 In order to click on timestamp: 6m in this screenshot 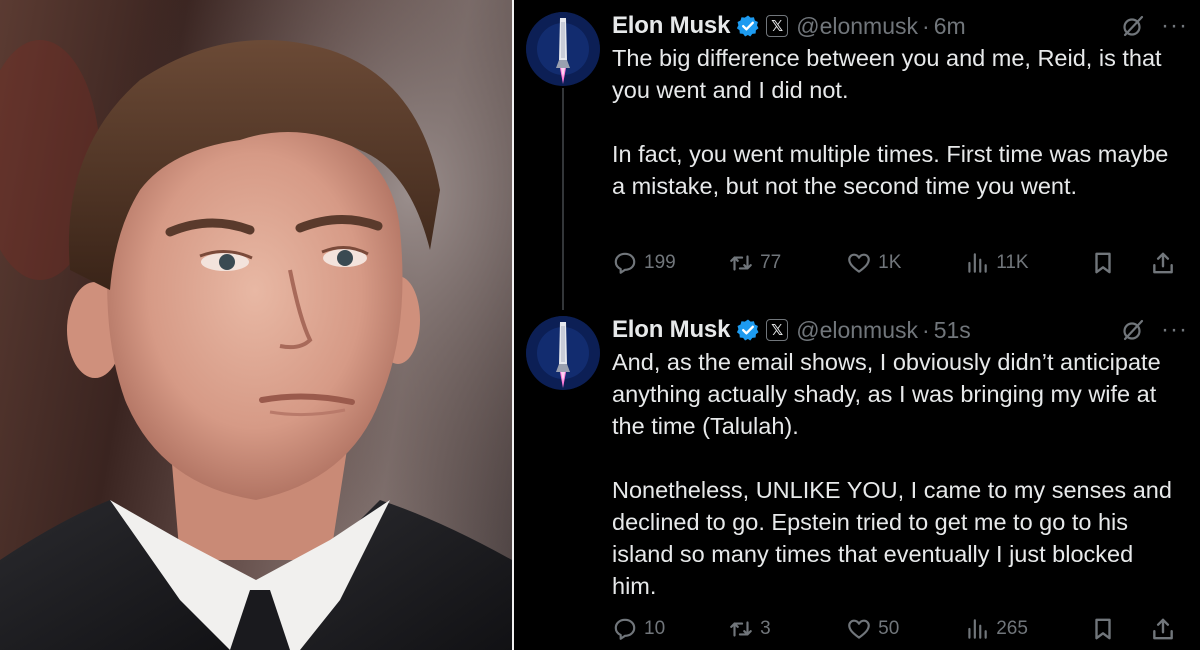, I will do `click(950, 26)`.